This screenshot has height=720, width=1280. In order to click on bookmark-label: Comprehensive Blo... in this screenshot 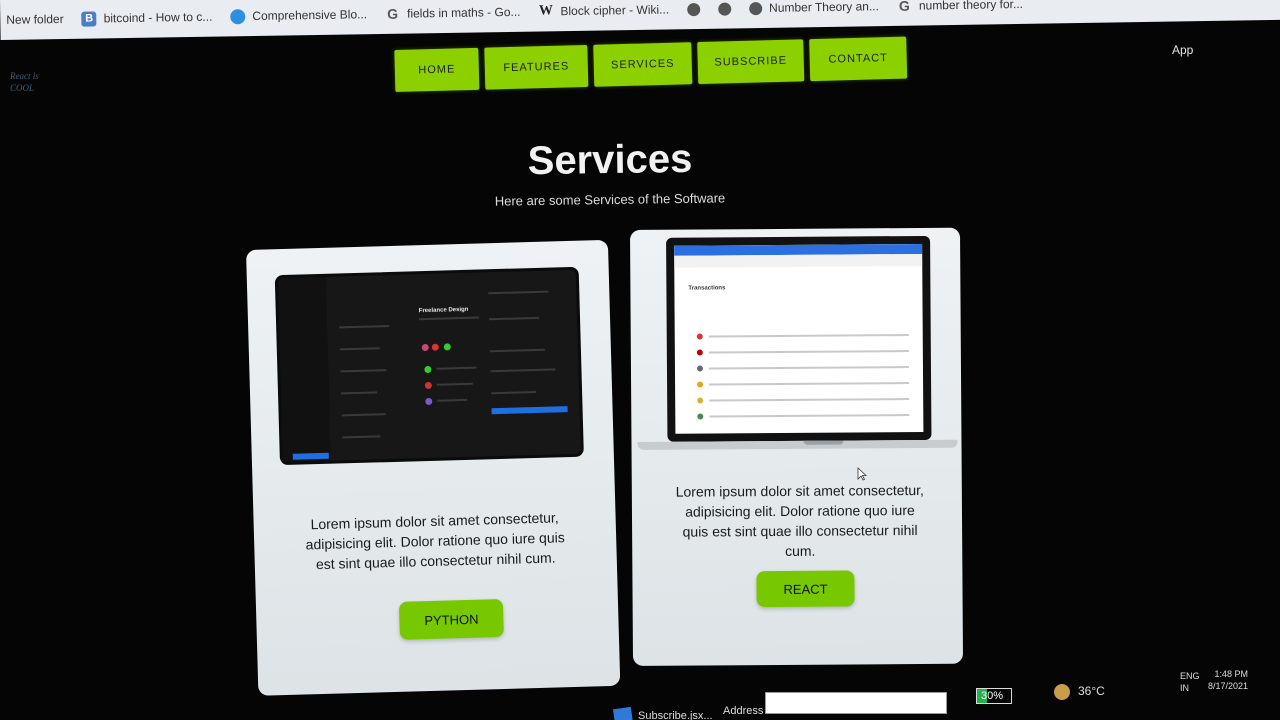, I will do `click(310, 15)`.